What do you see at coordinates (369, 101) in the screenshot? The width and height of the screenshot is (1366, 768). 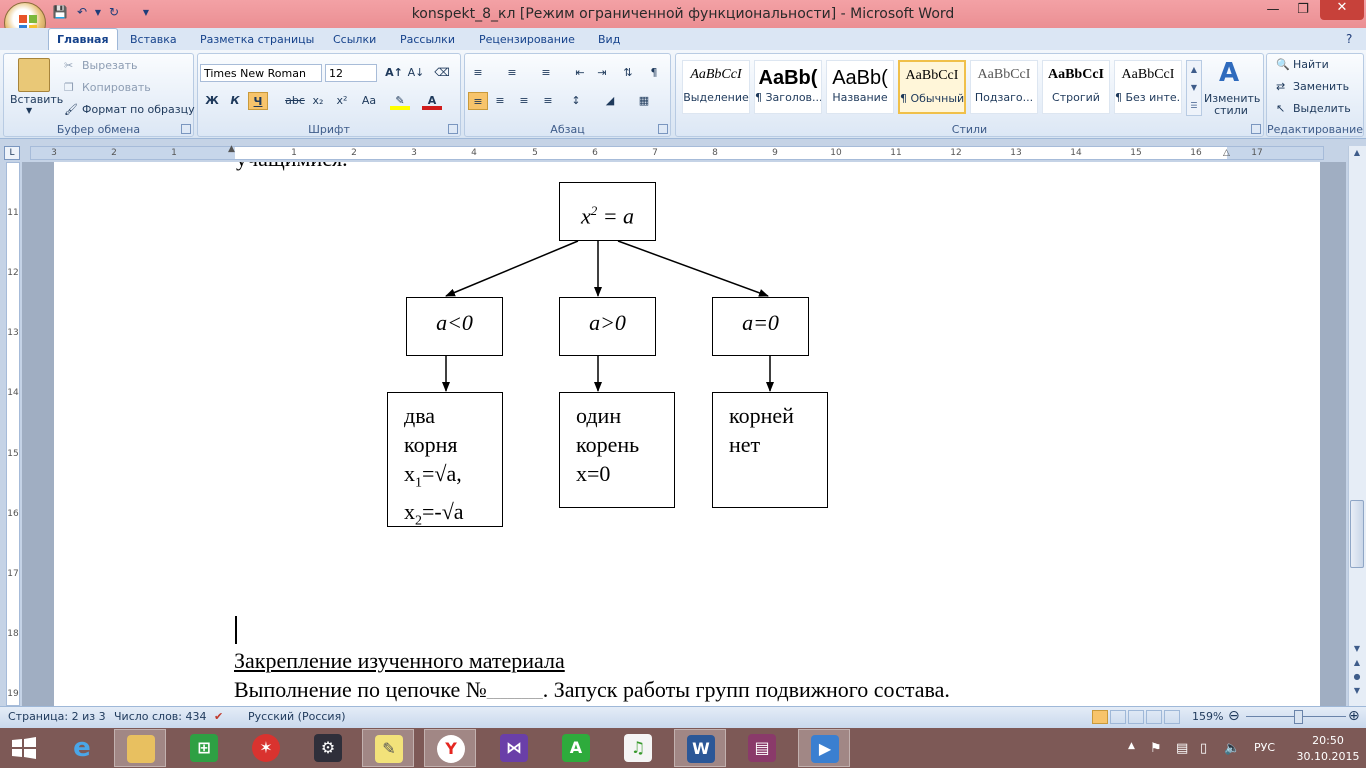 I see `change-case-button: Aa` at bounding box center [369, 101].